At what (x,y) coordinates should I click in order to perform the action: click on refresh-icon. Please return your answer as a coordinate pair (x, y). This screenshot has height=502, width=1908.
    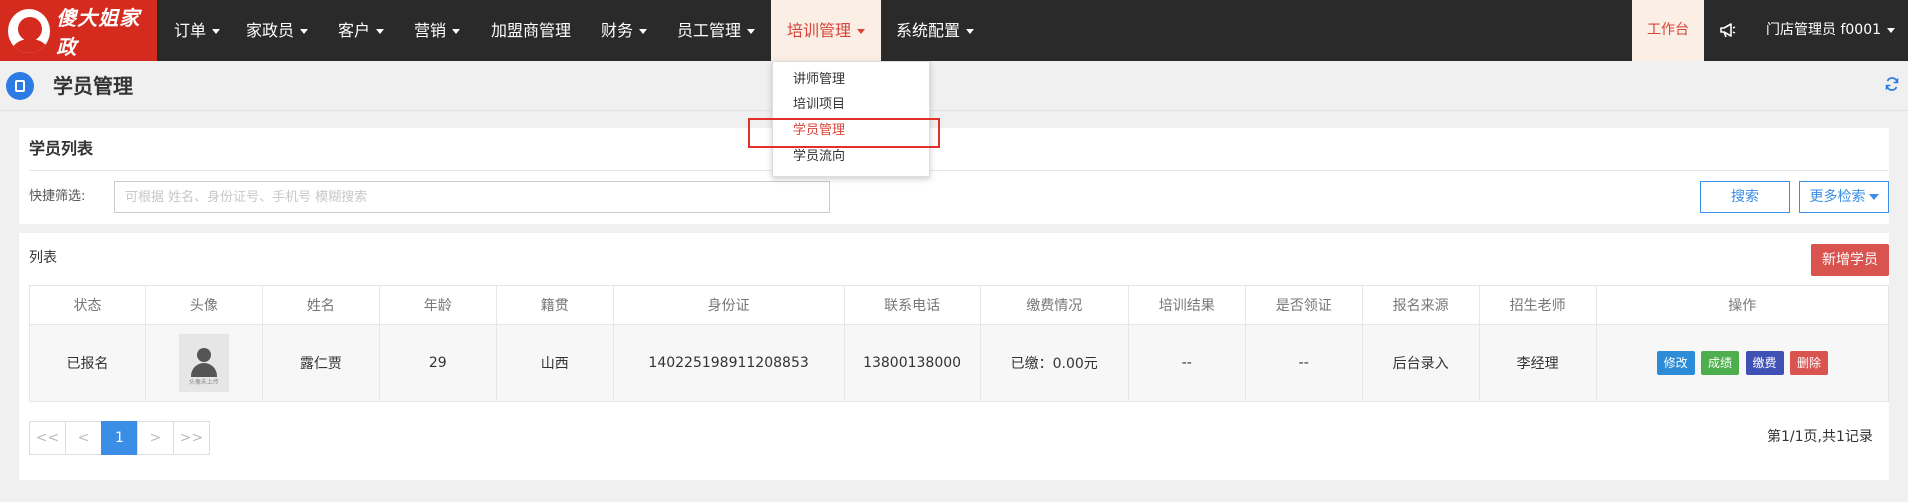
    Looking at the image, I should click on (1892, 84).